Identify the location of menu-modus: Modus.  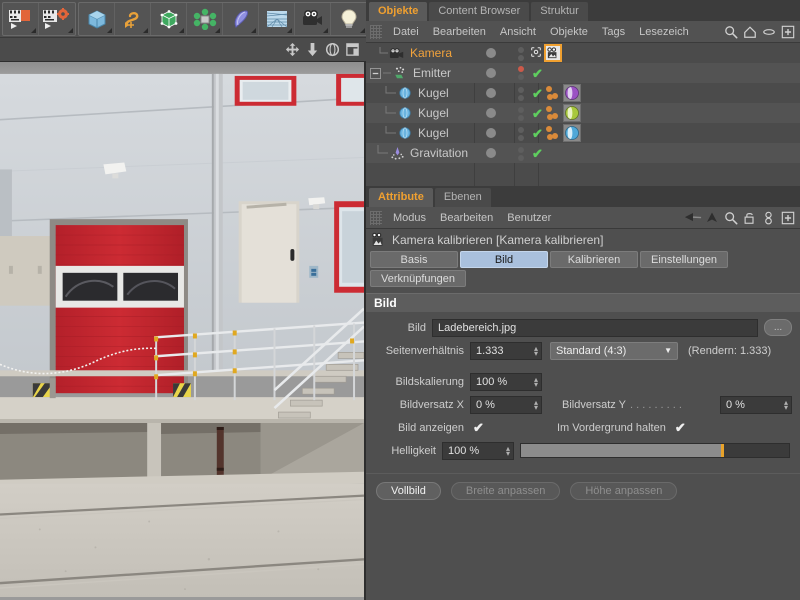
(409, 218).